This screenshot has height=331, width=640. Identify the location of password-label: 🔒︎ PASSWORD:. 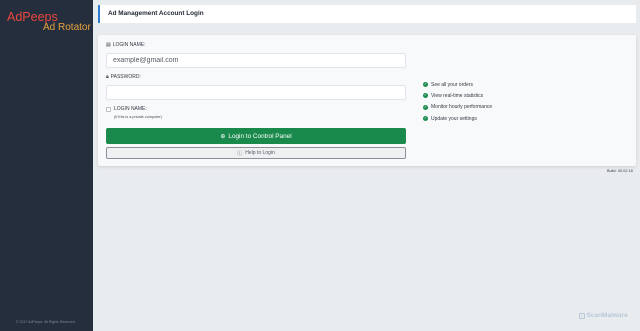
(123, 77).